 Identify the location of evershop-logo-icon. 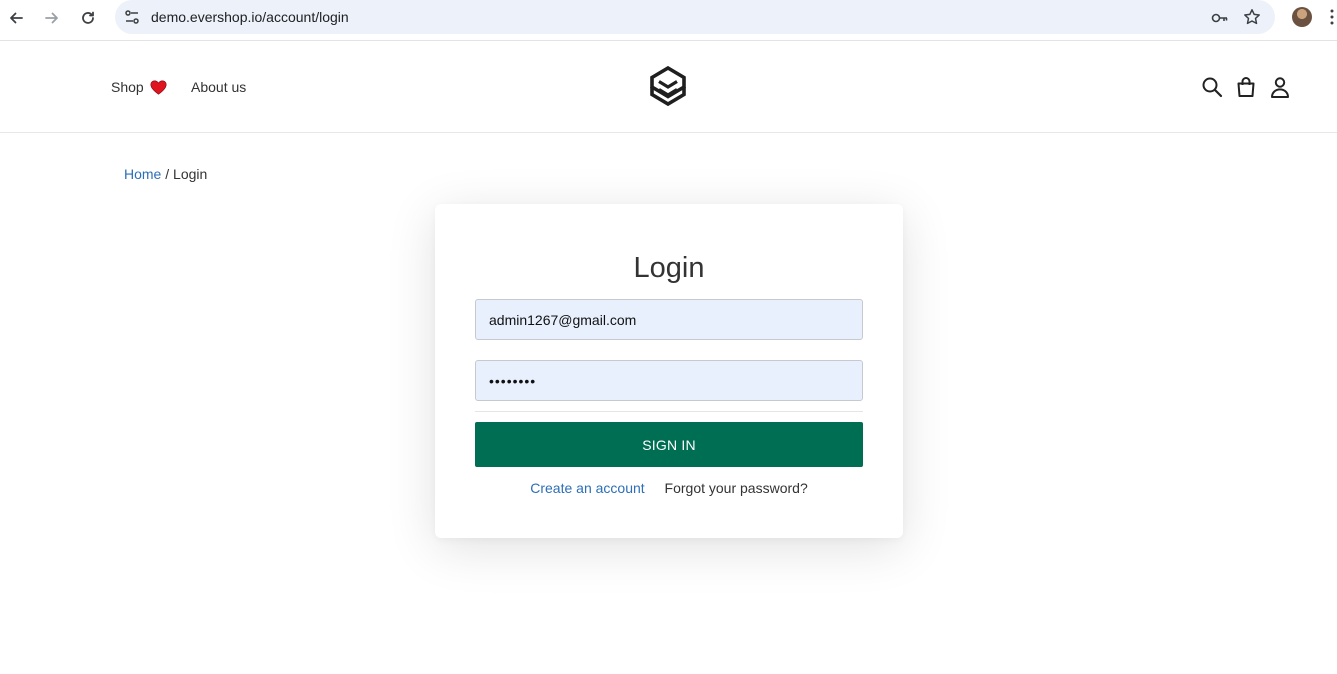
(668, 87).